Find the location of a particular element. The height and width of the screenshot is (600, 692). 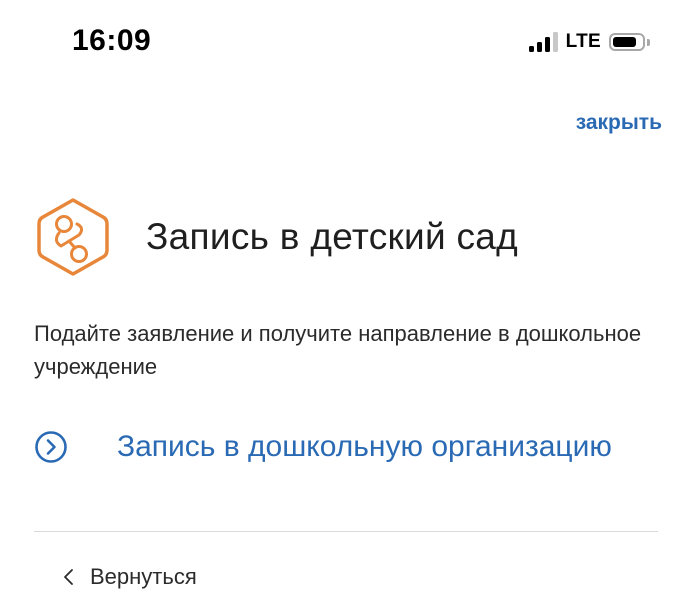

enroll-preschool-label: Запись в дошкольную организацию is located at coordinates (364, 446).